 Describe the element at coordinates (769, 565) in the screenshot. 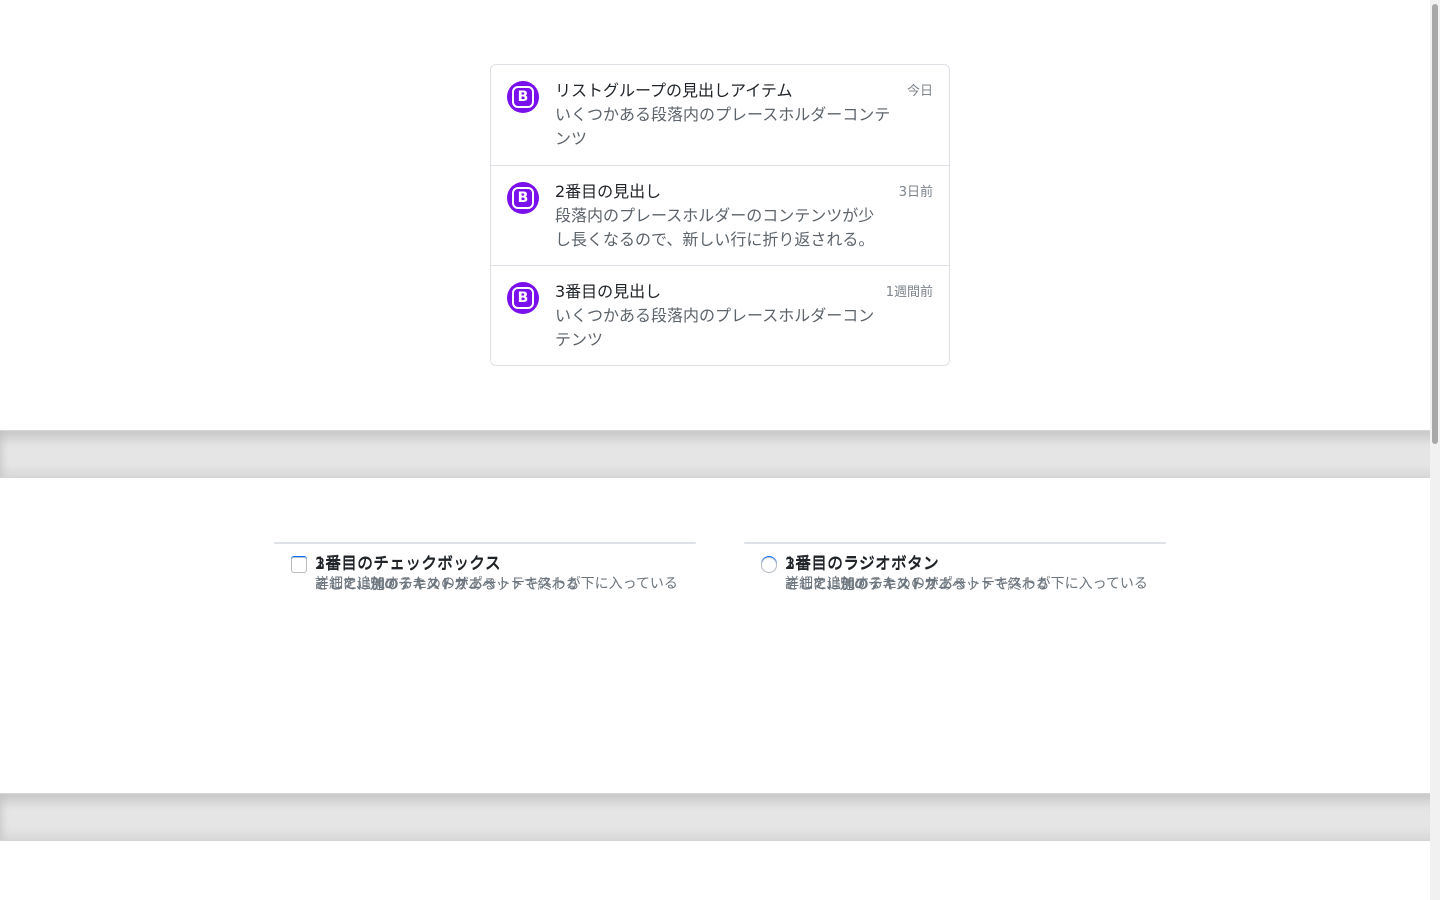

I see `radio-unselected` at that location.